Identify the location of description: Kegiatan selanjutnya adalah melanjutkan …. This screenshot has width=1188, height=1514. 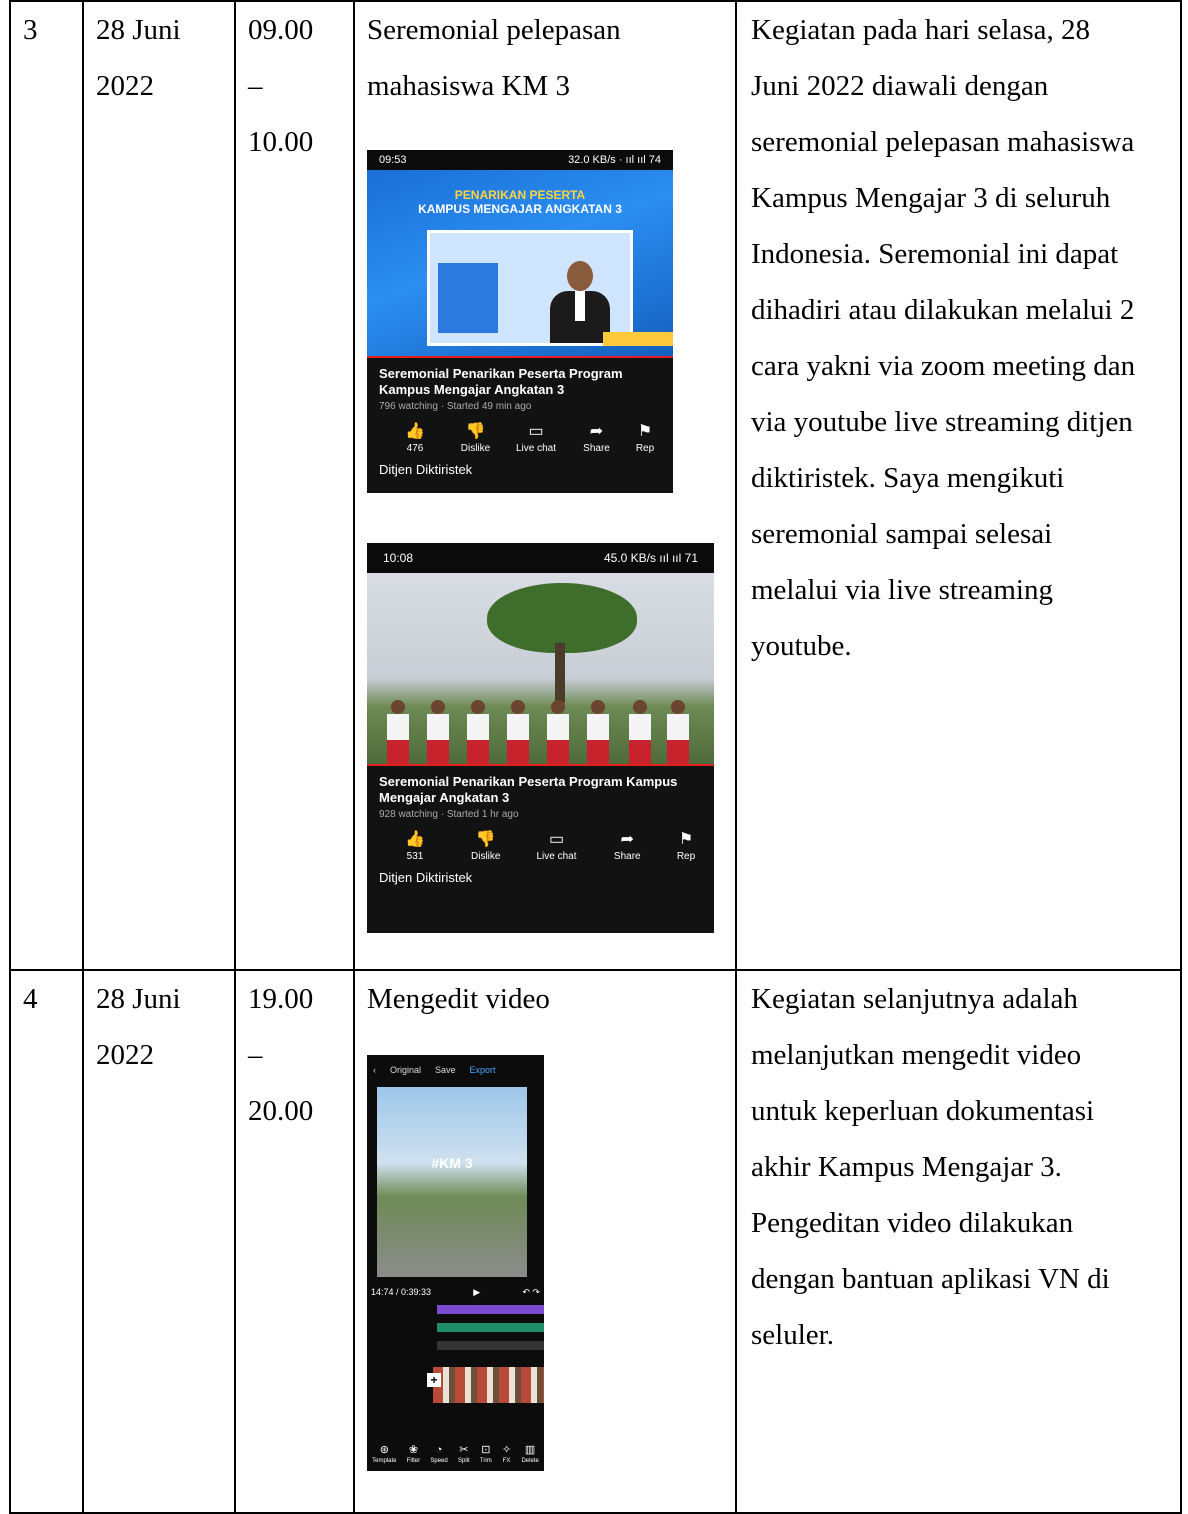
(958, 1167).